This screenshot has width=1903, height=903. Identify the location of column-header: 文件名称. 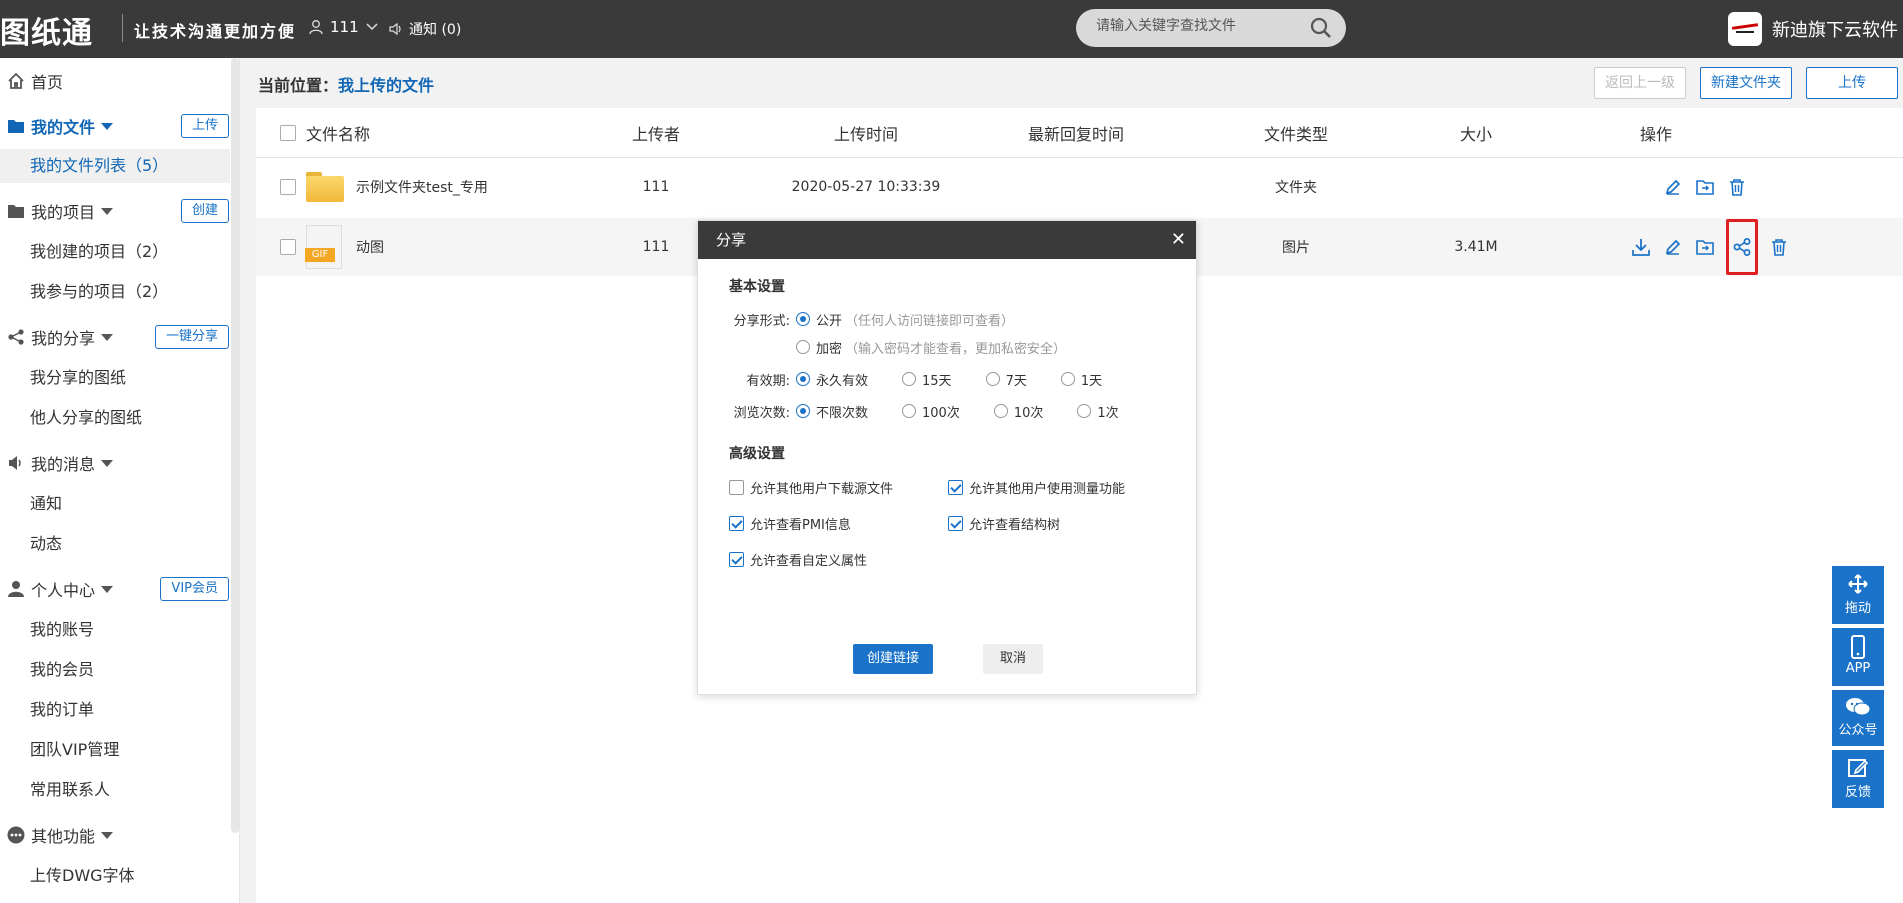
(338, 132).